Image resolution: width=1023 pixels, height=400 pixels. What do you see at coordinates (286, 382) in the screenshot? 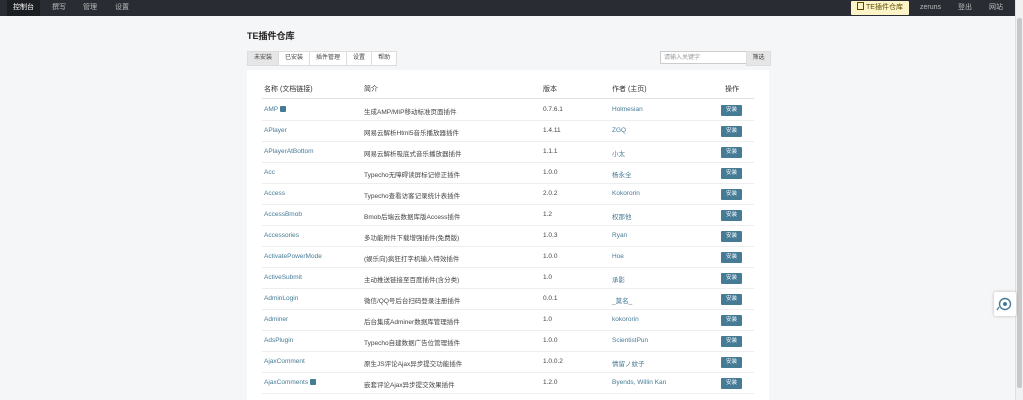
I see `plugin-name: AjaxComments` at bounding box center [286, 382].